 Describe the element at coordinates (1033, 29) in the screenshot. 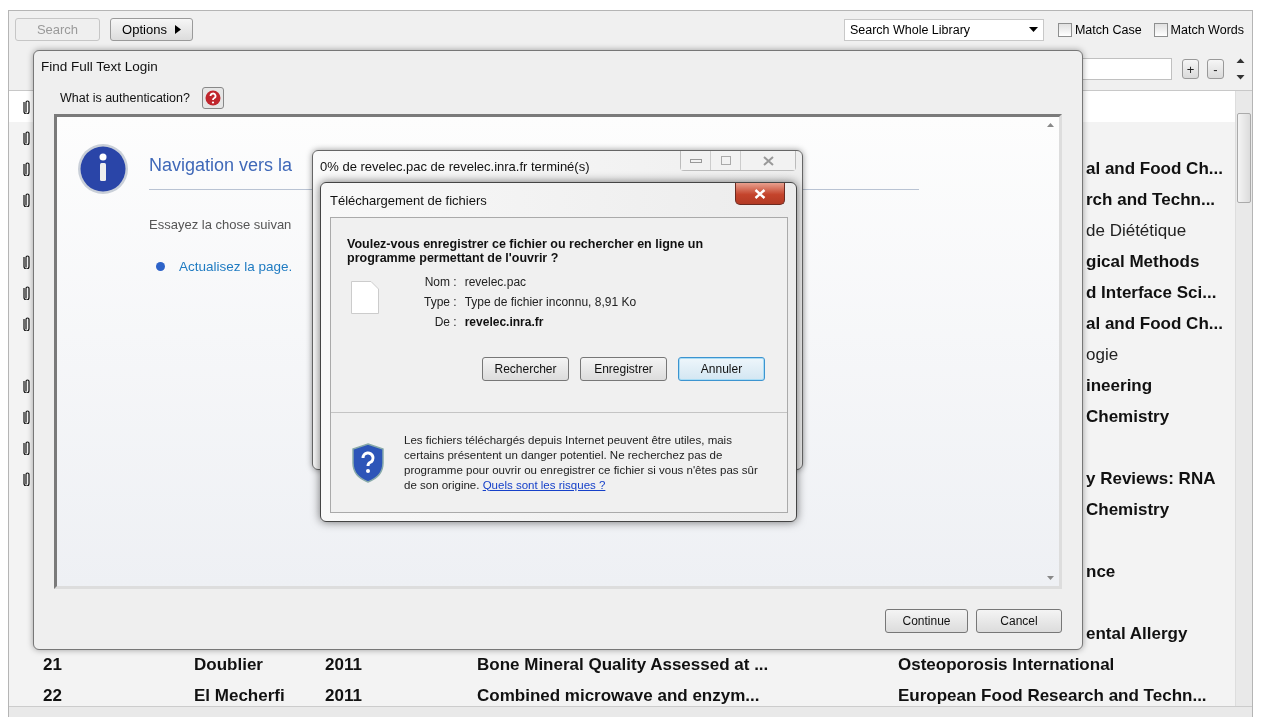

I see `caret-icon` at that location.